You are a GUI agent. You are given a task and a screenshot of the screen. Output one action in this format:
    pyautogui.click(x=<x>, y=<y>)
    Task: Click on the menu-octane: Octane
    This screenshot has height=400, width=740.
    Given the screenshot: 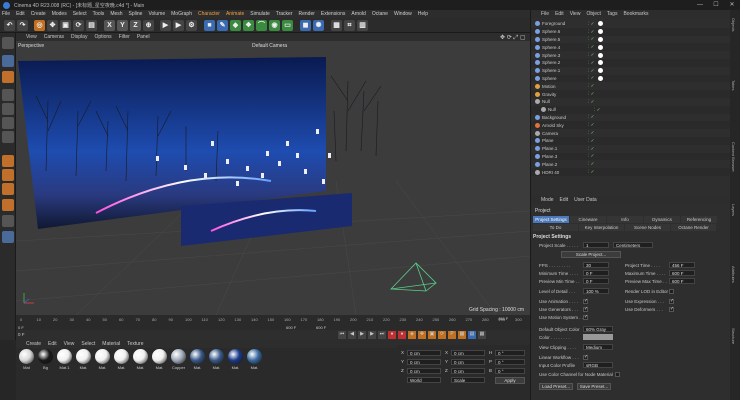 What is the action you would take?
    pyautogui.click(x=380, y=14)
    